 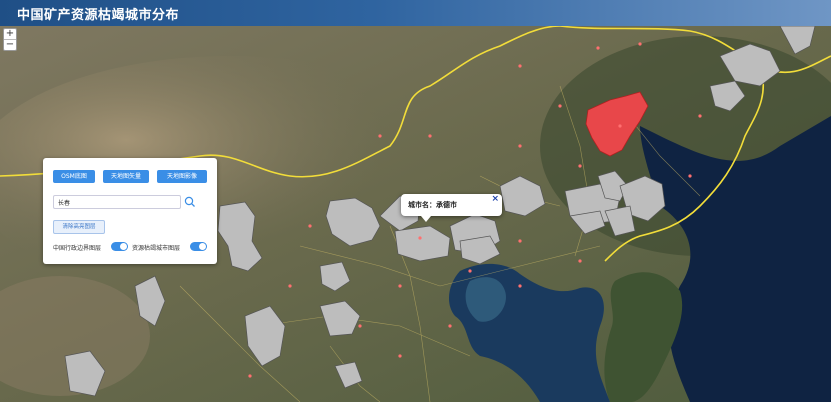 I want to click on boundary-layer-label: 中国行政边界图层, so click(x=77, y=248).